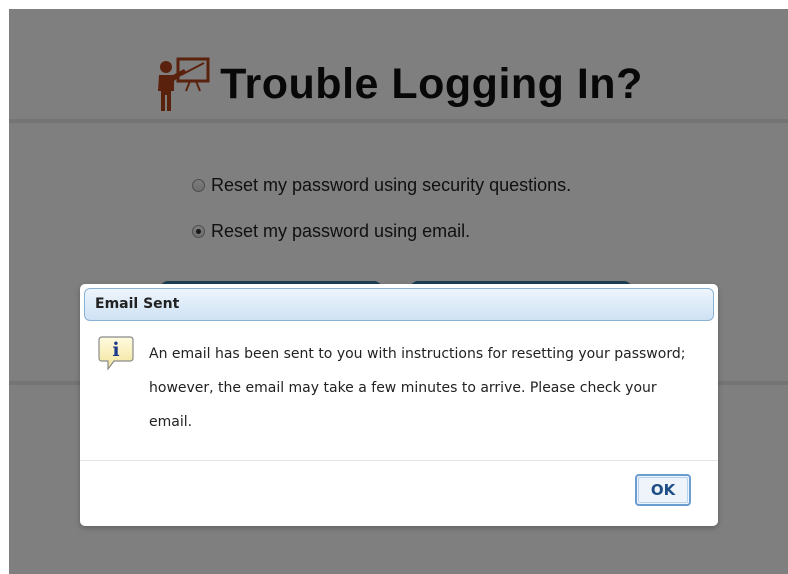  I want to click on info-icon: i, so click(116, 353).